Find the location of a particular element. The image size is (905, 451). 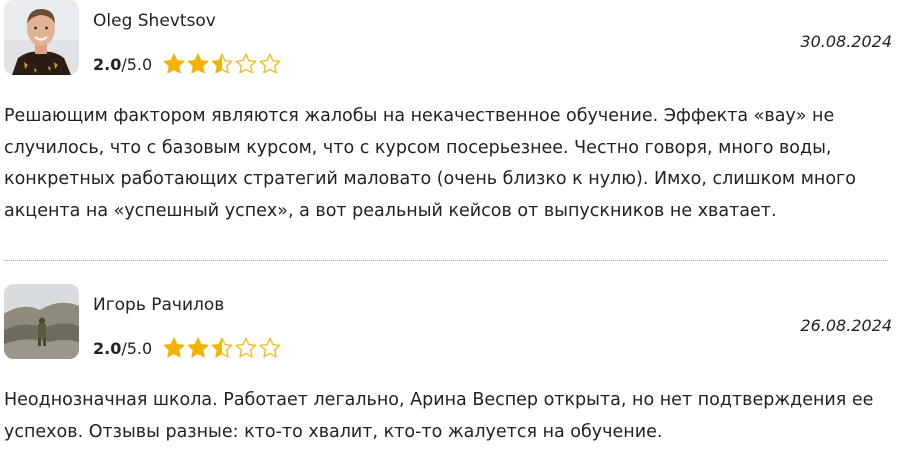

review-date: 30.08.2024 is located at coordinates (846, 41).